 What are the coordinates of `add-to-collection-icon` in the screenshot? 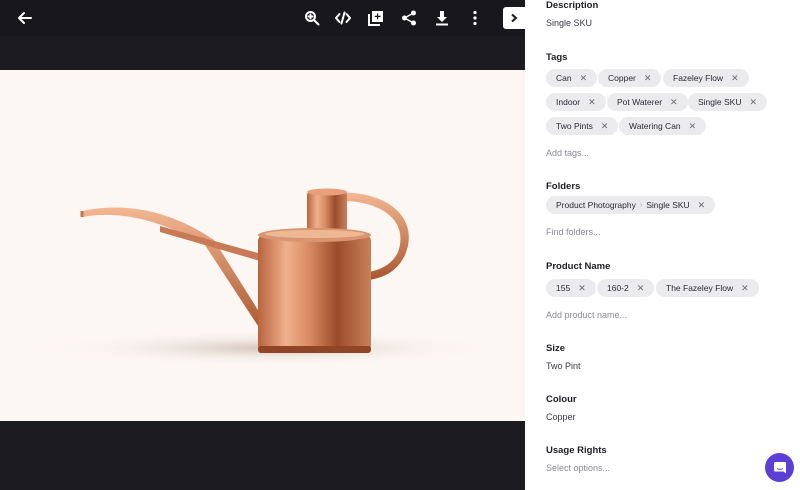 It's located at (375, 18).